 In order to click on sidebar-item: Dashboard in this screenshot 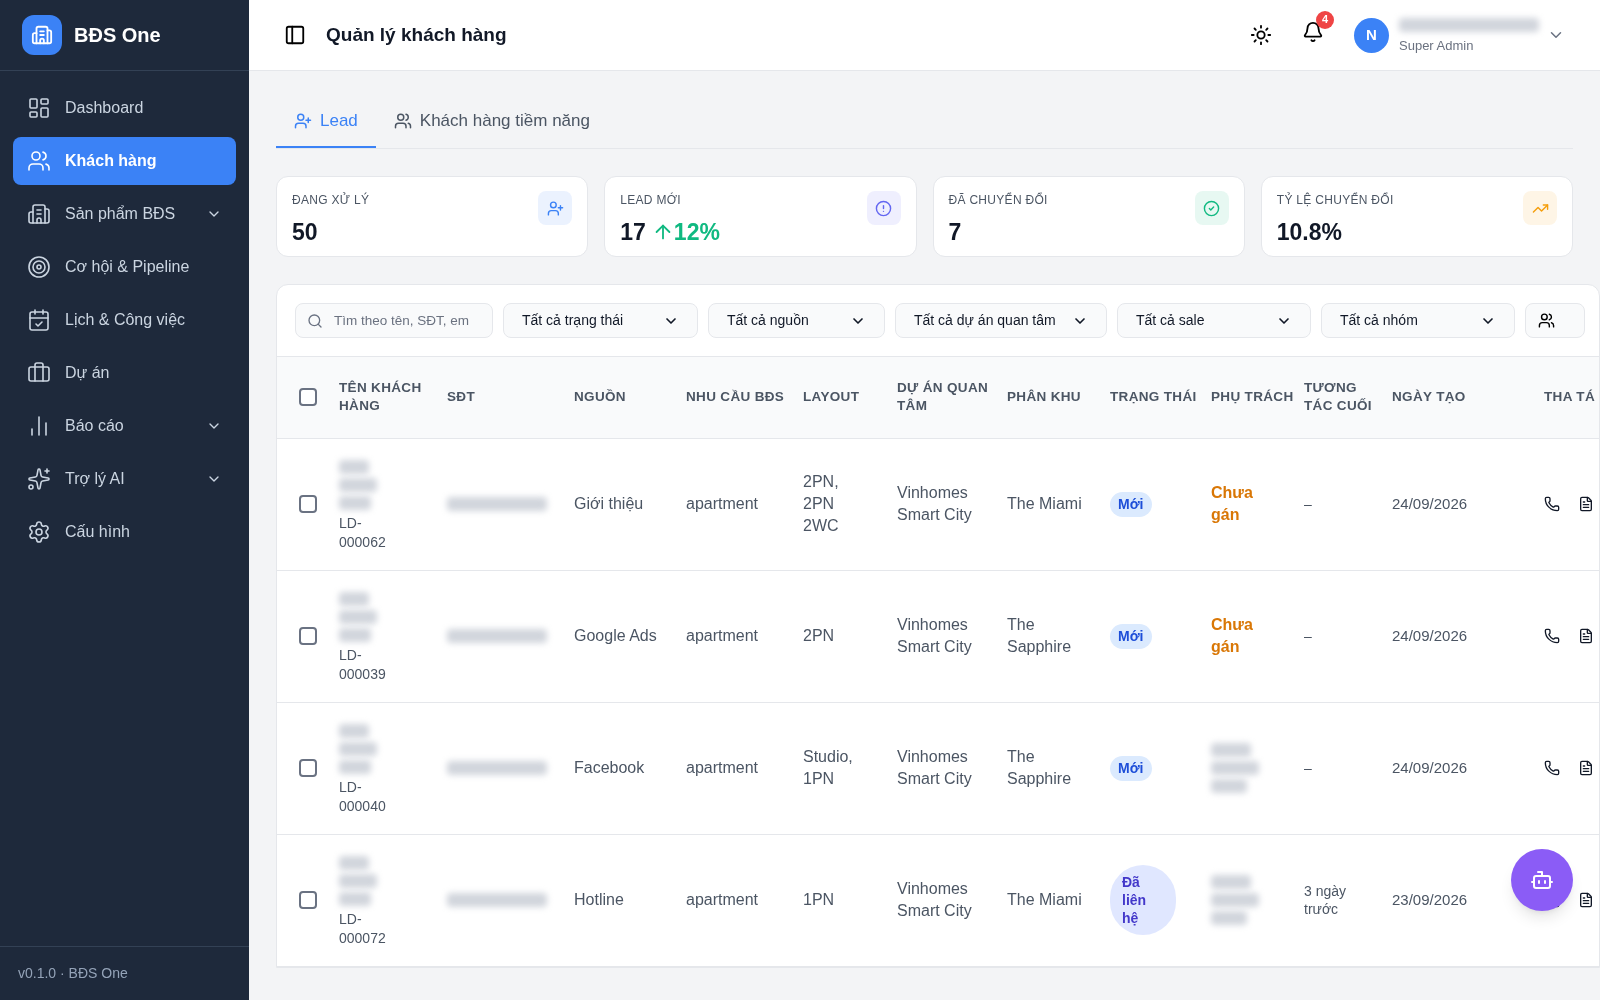, I will do `click(124, 108)`.